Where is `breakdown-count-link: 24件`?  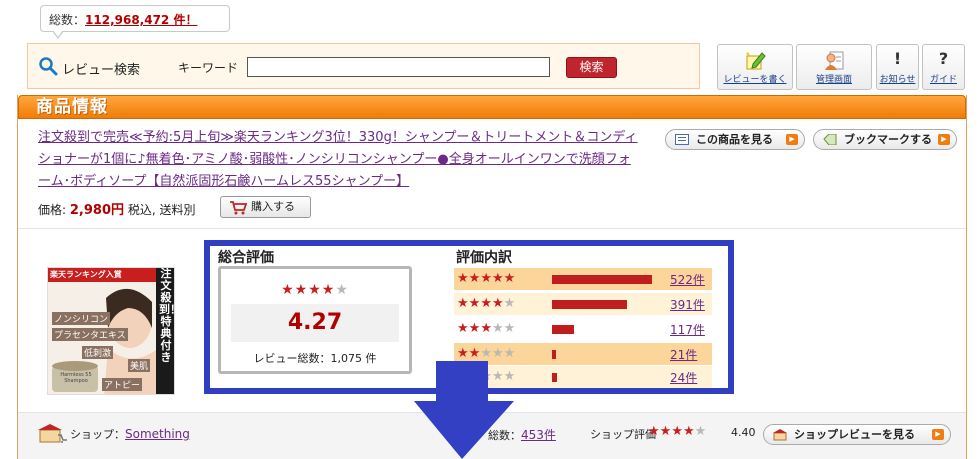
breakdown-count-link: 24件 is located at coordinates (683, 377).